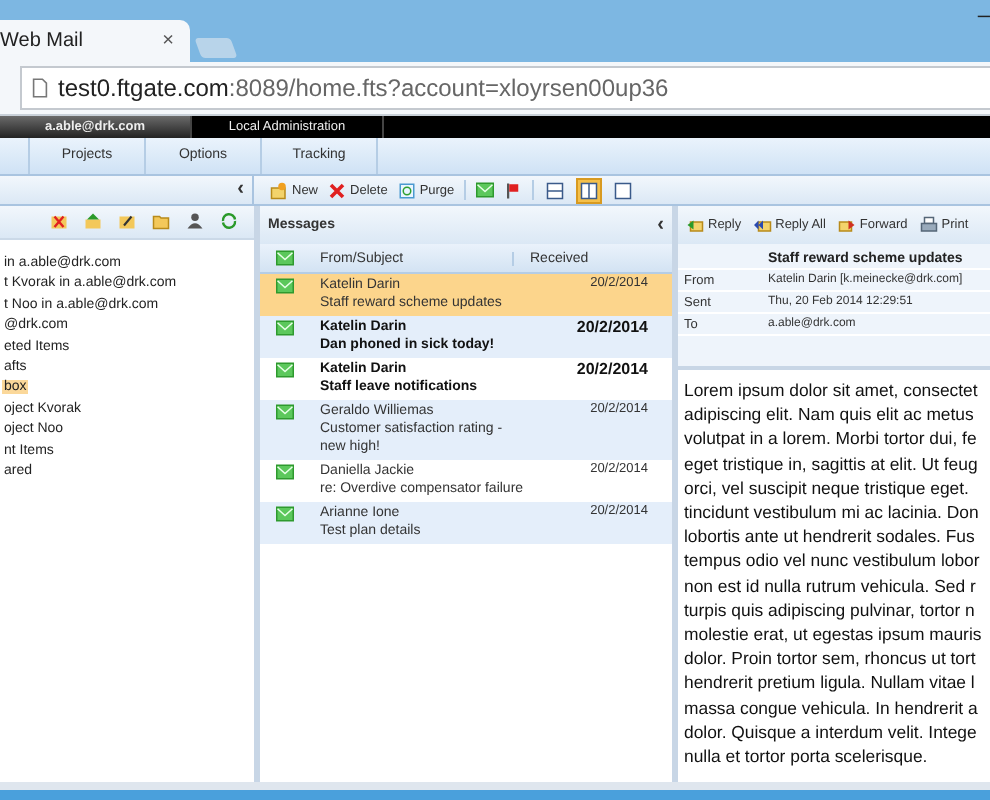 The width and height of the screenshot is (990, 800). What do you see at coordinates (168, 41) in the screenshot?
I see `close-tab-button: ×` at bounding box center [168, 41].